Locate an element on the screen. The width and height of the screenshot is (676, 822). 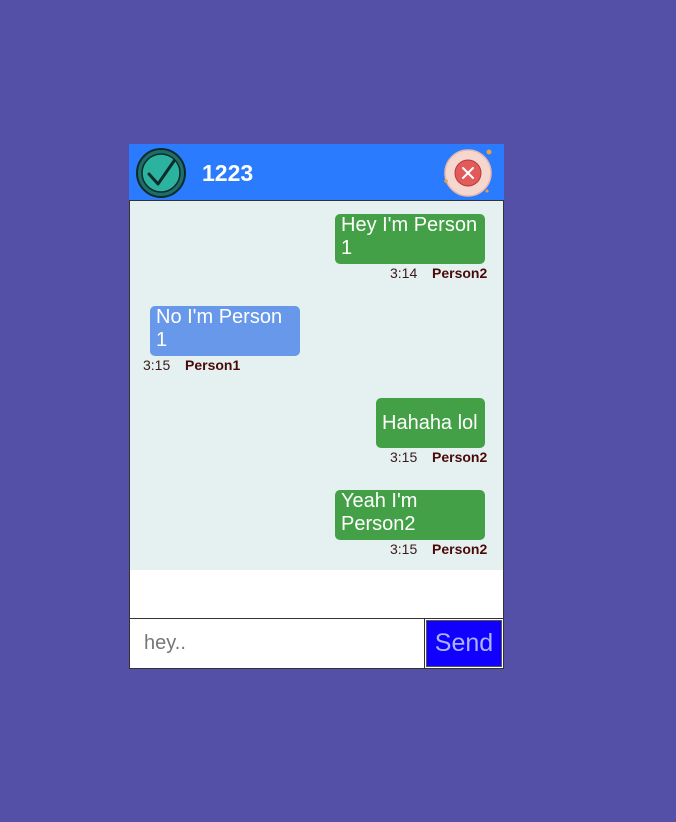
message-author: Person1 is located at coordinates (213, 365).